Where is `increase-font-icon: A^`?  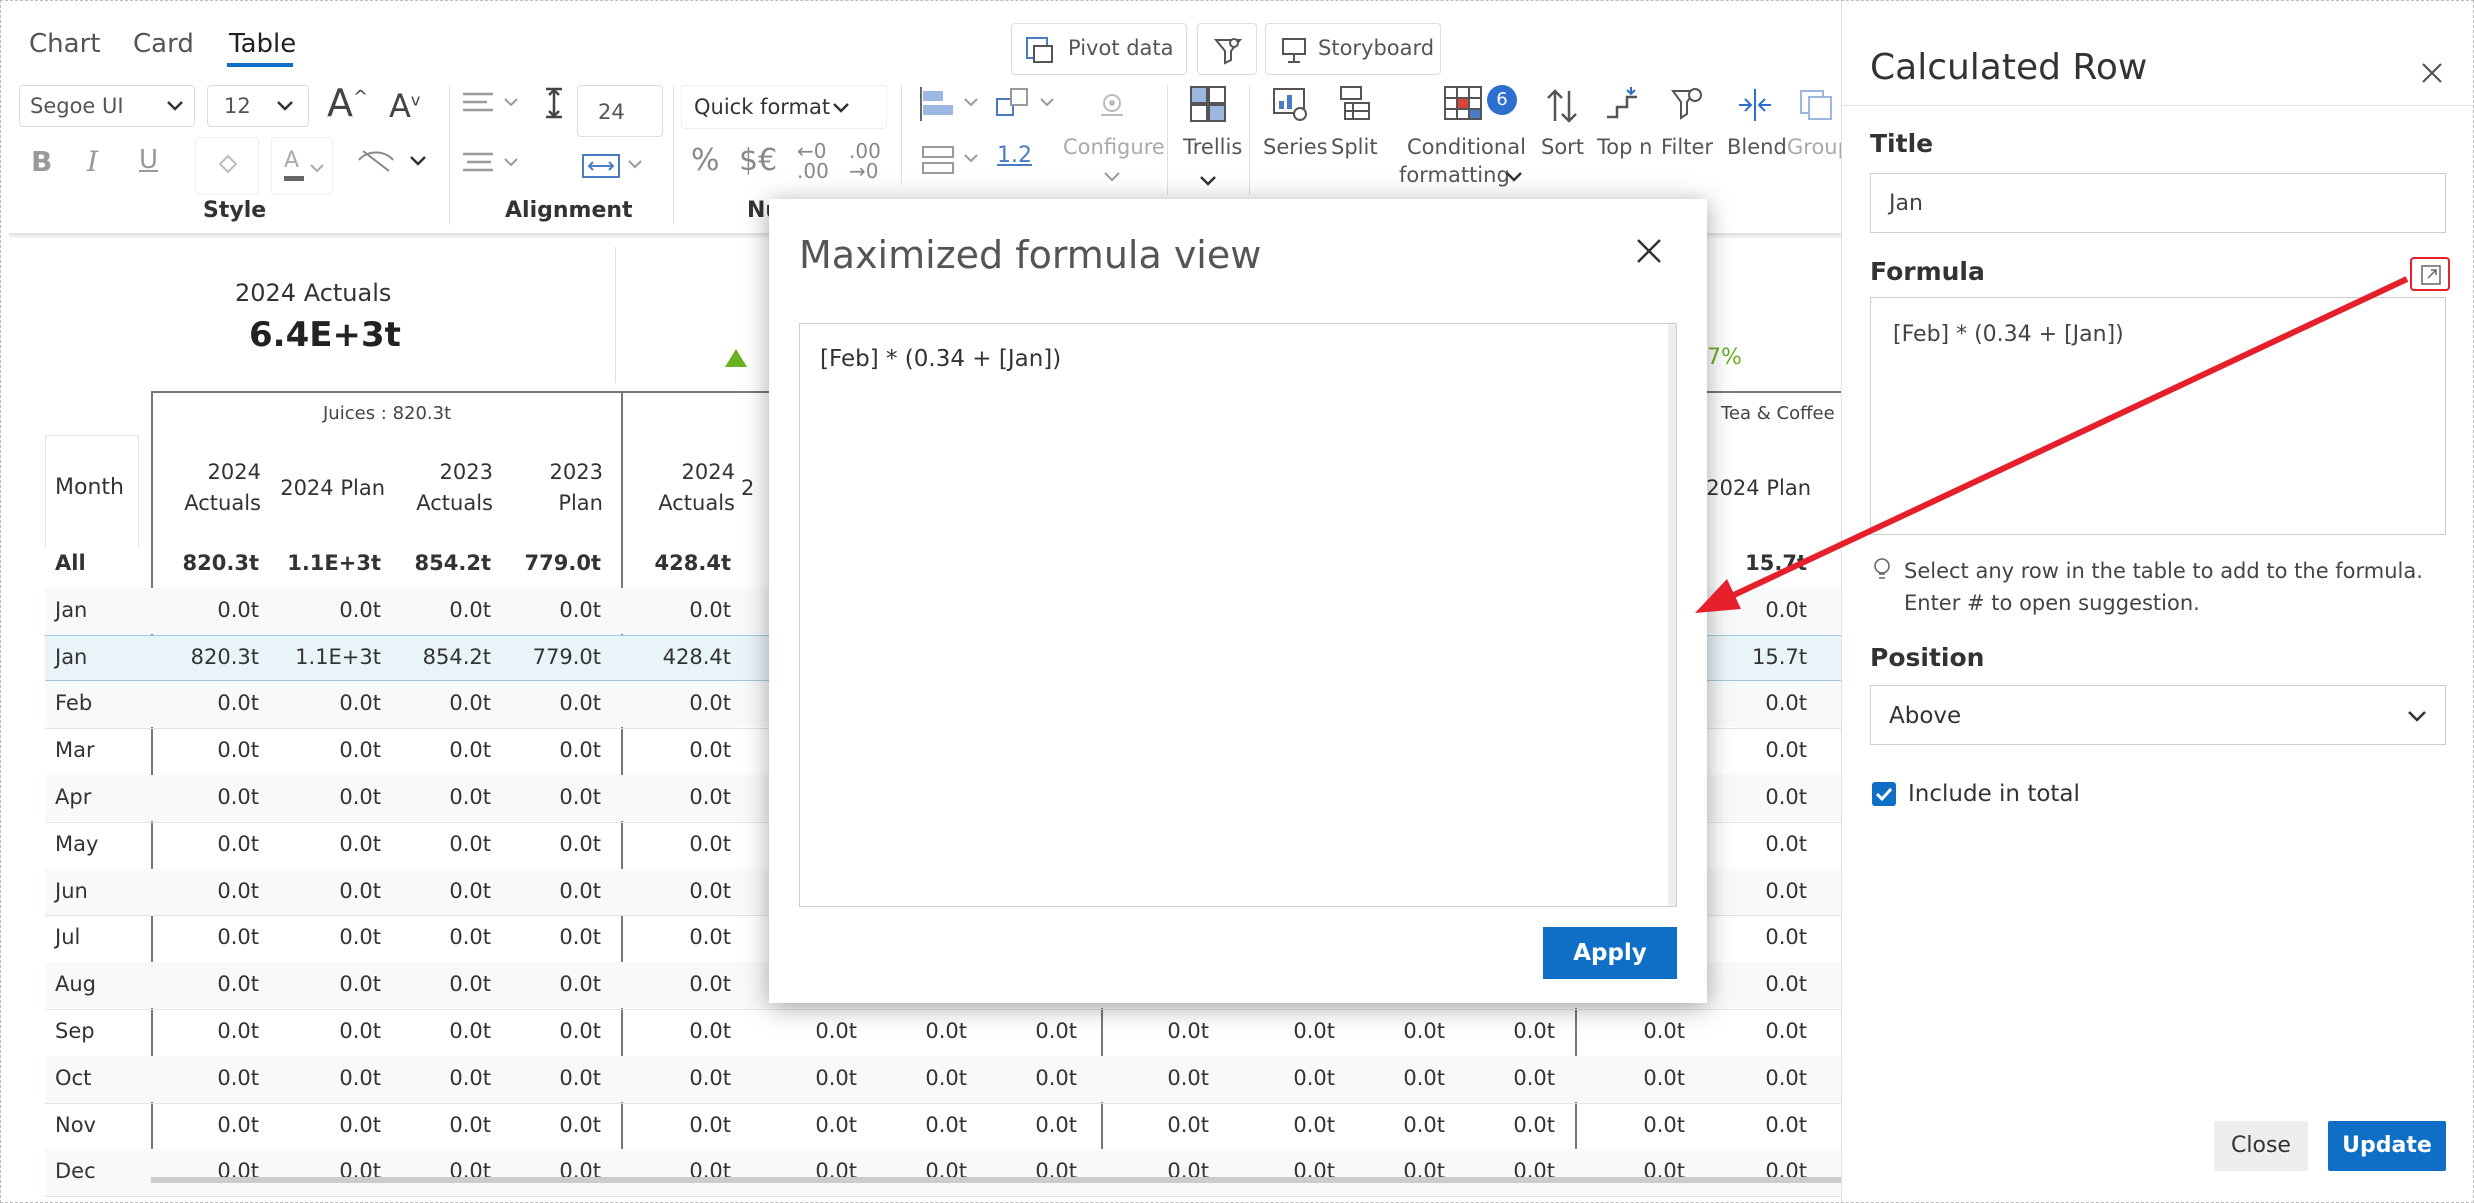
increase-font-icon: A^ is located at coordinates (347, 103).